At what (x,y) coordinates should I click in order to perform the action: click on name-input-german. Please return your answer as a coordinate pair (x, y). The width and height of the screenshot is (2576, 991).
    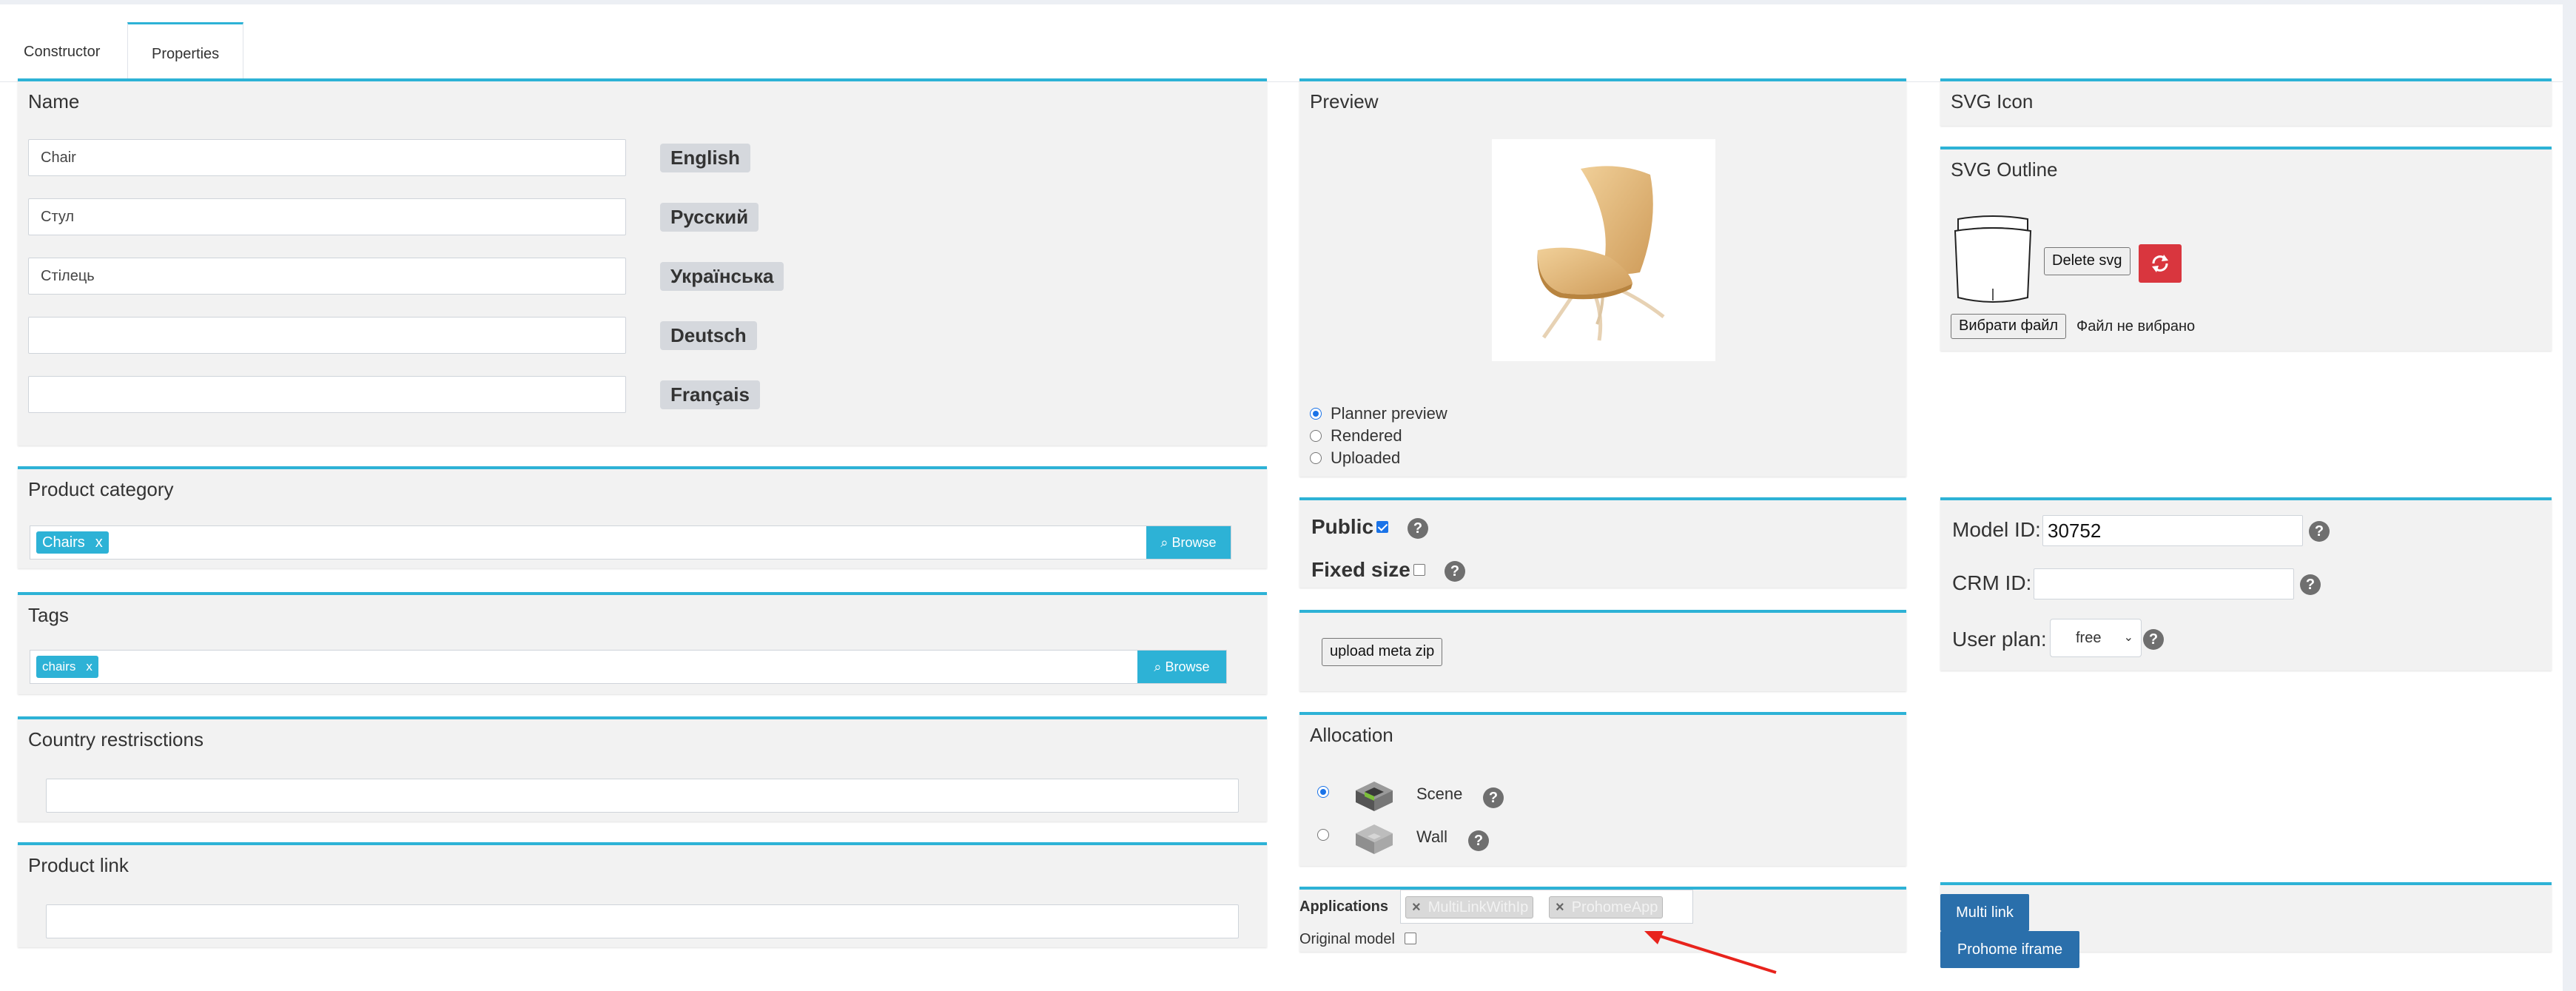
    Looking at the image, I should click on (327, 335).